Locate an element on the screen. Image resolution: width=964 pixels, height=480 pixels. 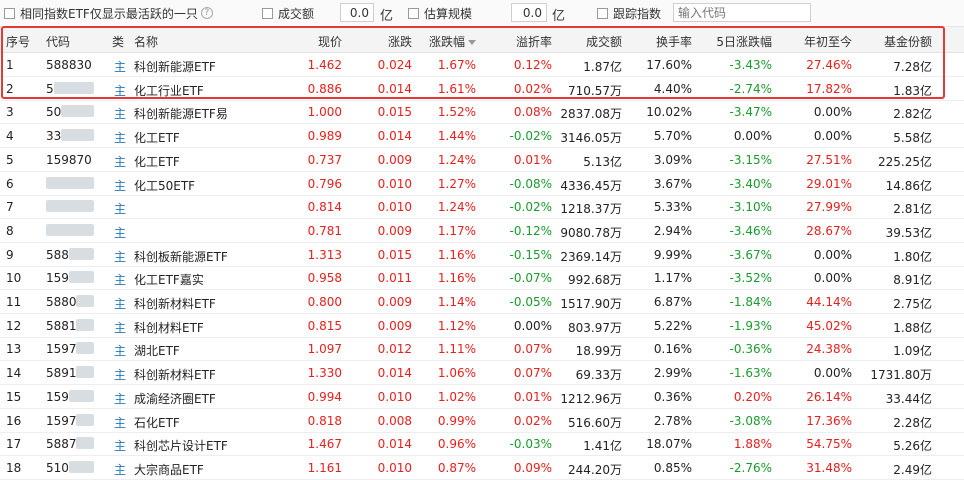
row-shares: 8.91亿 is located at coordinates (912, 280).